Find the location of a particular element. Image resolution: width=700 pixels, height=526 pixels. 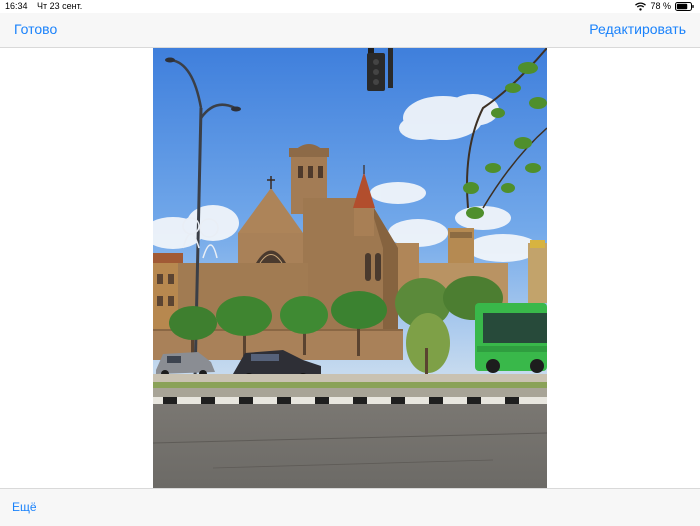

traffic-light is located at coordinates (380, 69).